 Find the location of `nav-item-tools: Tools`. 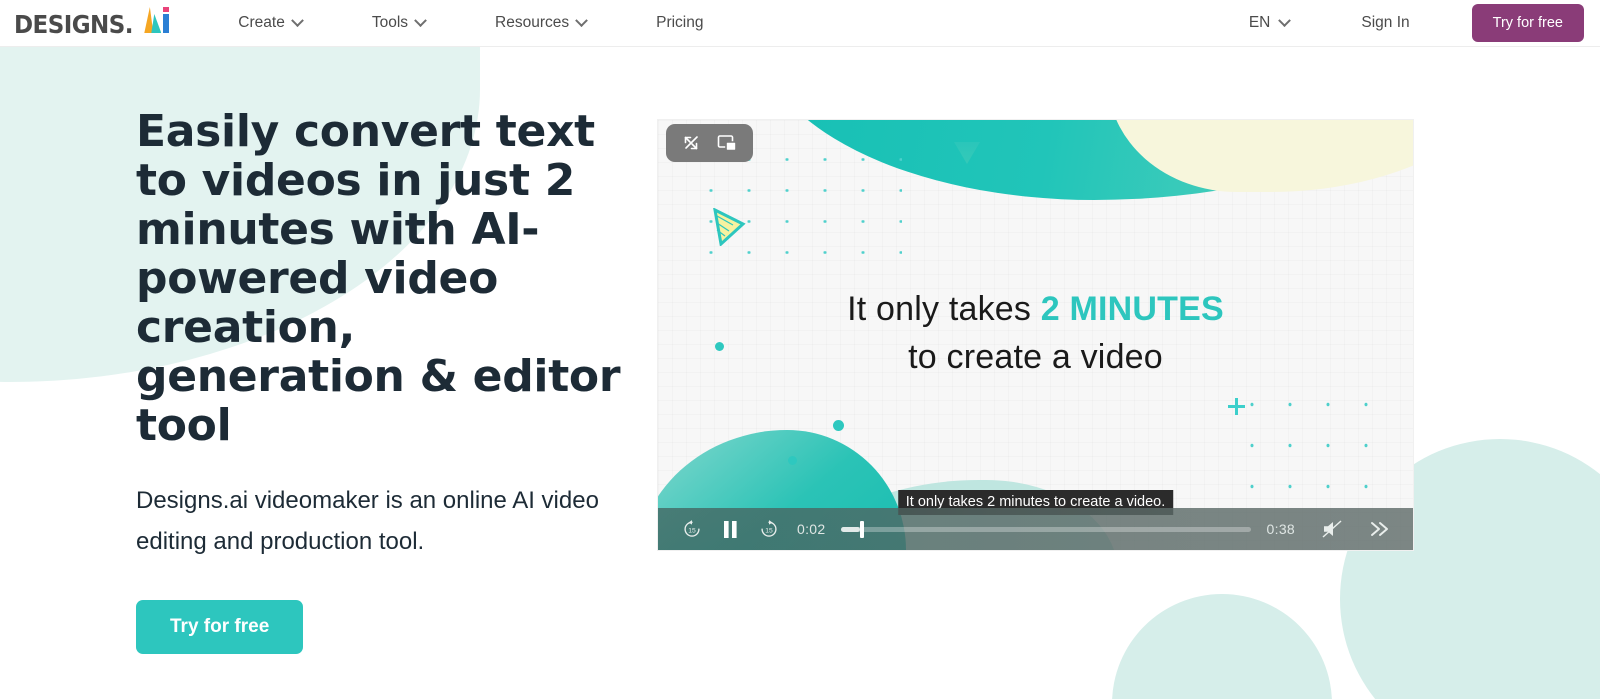

nav-item-tools: Tools is located at coordinates (399, 22).